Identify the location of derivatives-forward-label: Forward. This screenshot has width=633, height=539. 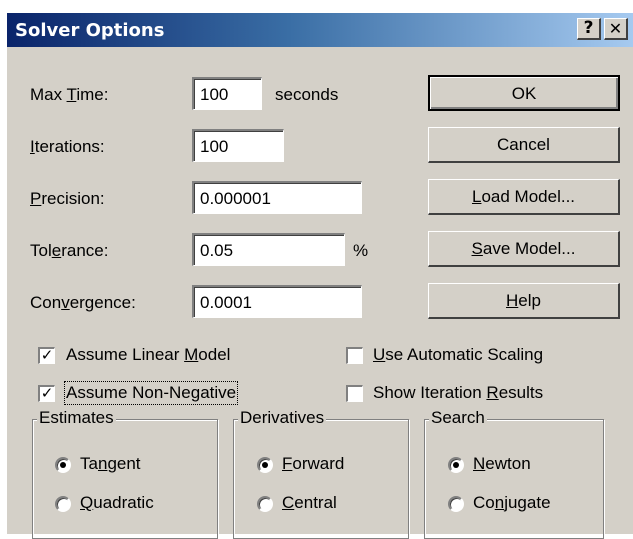
(313, 463).